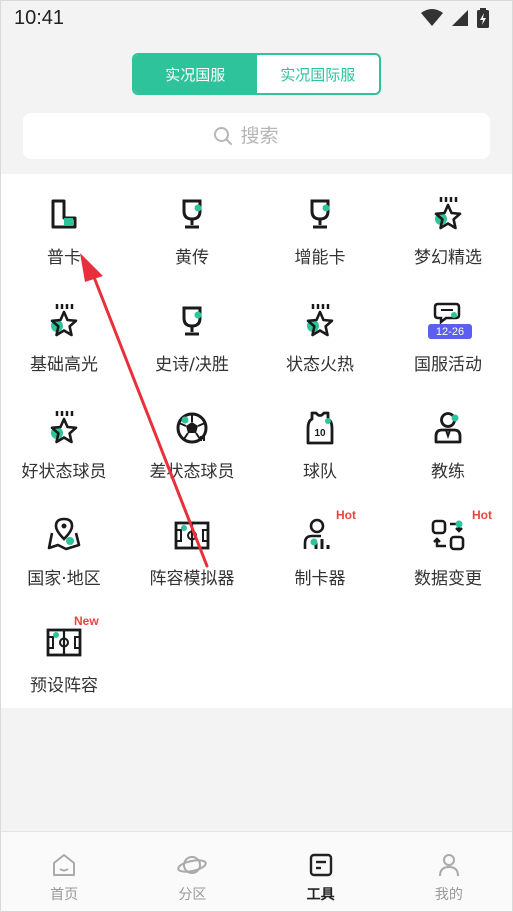 The image size is (513, 912). I want to click on nav-mine: 我的, so click(449, 872).